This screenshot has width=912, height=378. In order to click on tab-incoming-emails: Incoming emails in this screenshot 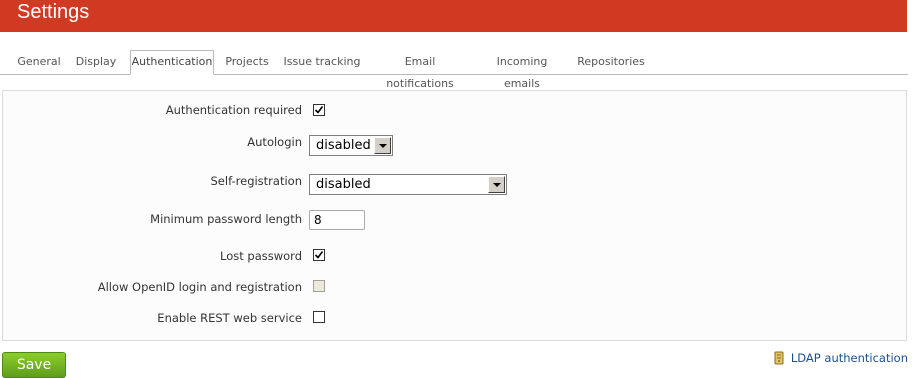, I will do `click(522, 70)`.